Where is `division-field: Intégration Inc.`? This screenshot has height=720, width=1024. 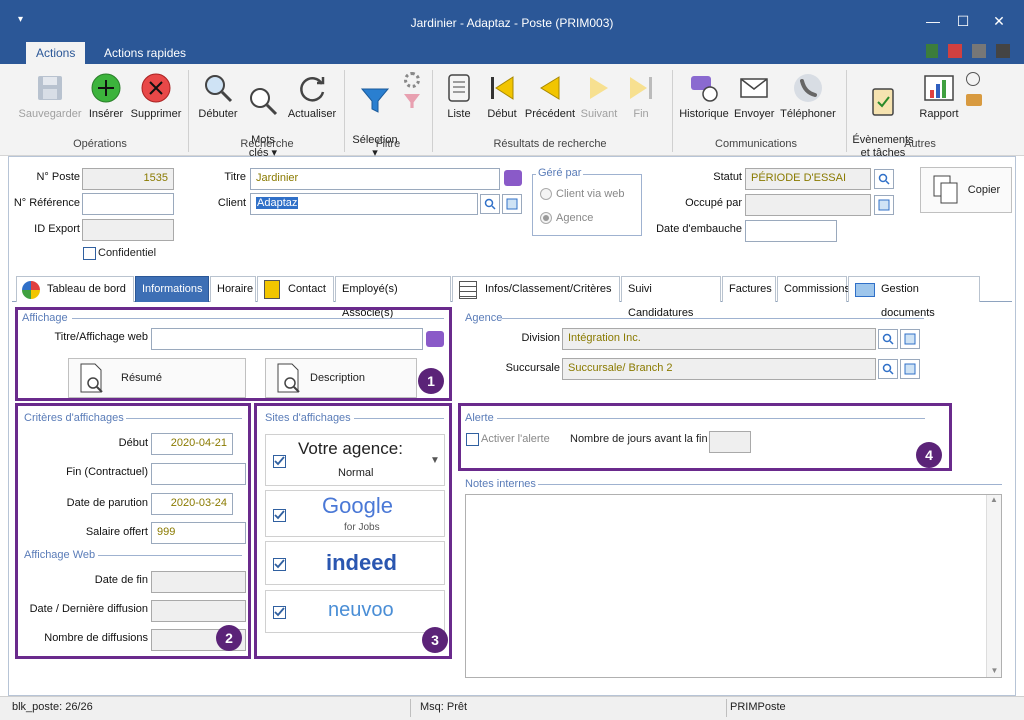
division-field: Intégration Inc. is located at coordinates (719, 339).